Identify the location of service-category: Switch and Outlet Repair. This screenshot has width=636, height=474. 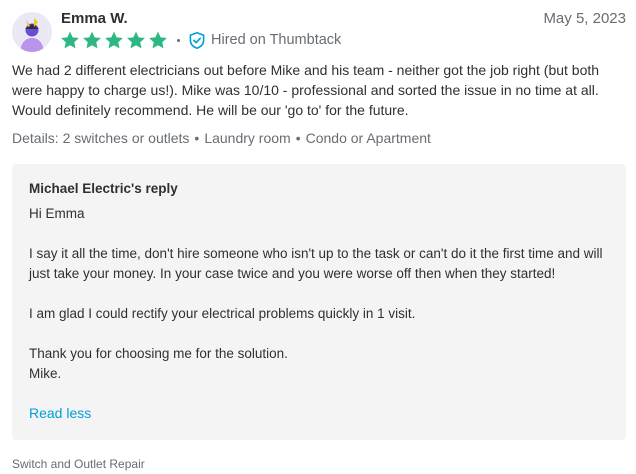
(78, 464).